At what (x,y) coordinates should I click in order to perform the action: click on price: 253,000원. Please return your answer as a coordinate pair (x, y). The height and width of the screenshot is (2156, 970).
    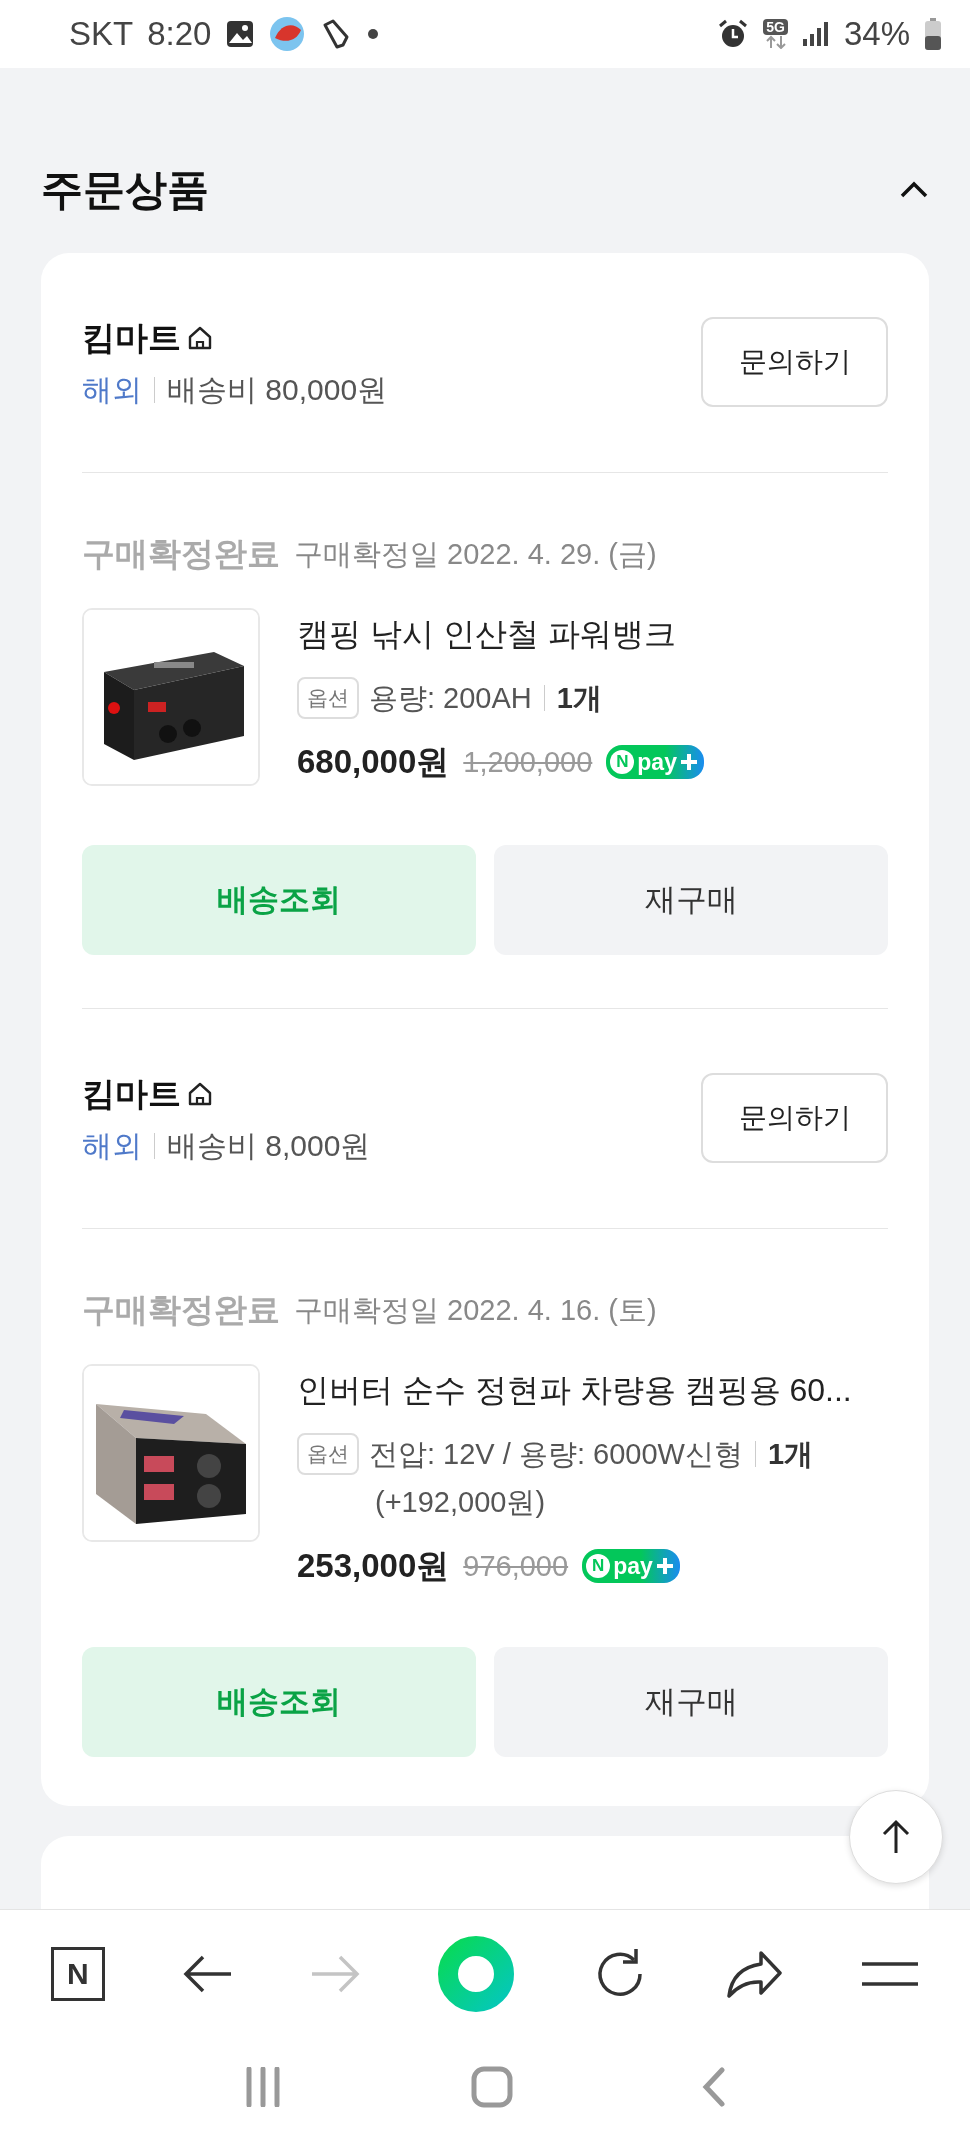
    Looking at the image, I should click on (373, 1566).